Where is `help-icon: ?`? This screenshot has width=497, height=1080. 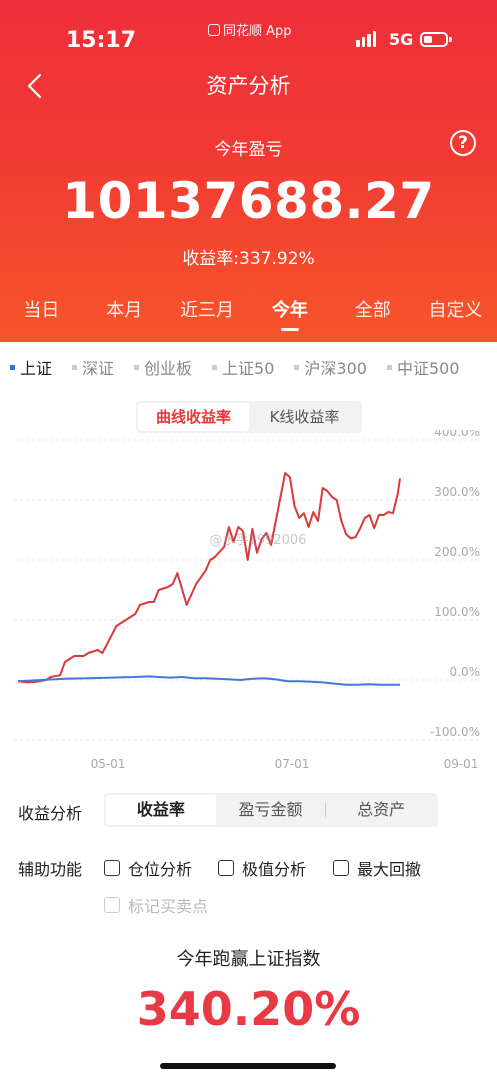
help-icon: ? is located at coordinates (463, 143).